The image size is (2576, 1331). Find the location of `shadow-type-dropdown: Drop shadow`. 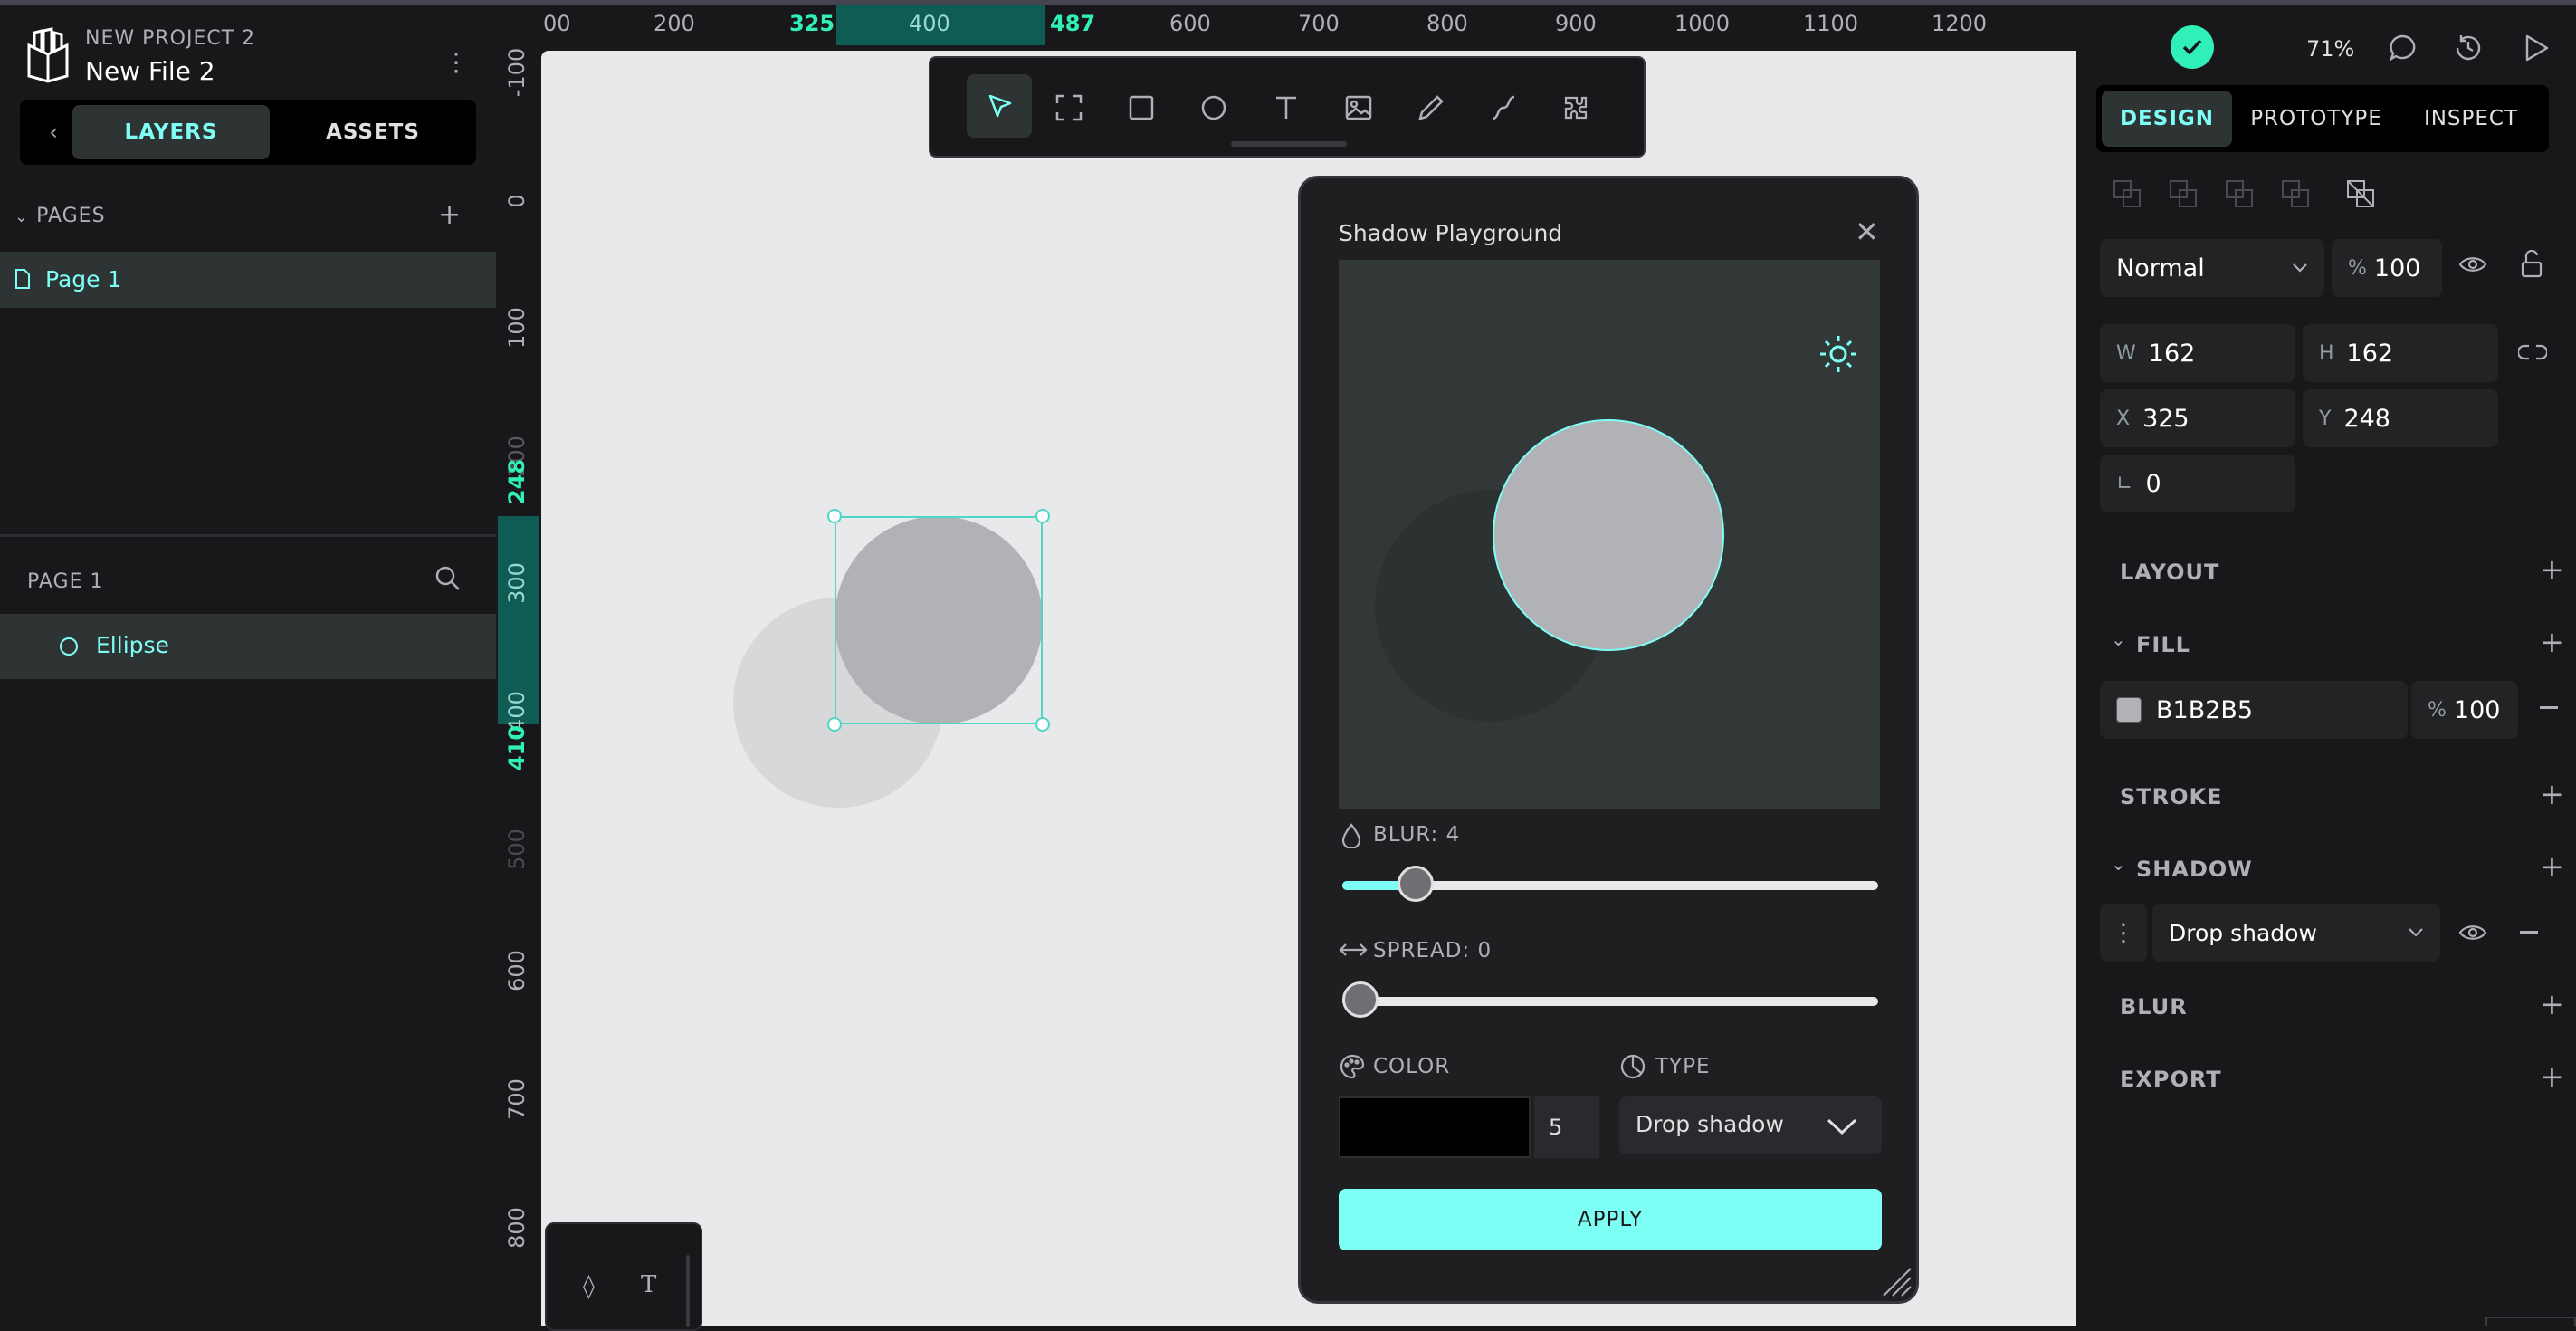

shadow-type-dropdown: Drop shadow is located at coordinates (2296, 933).